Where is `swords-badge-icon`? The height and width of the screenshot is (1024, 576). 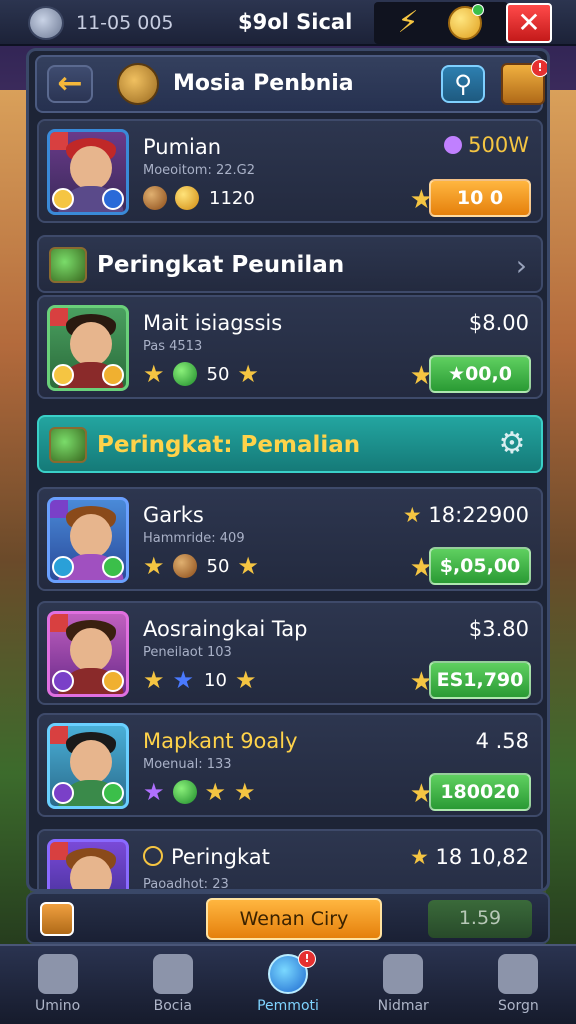
swords-badge-icon is located at coordinates (63, 681).